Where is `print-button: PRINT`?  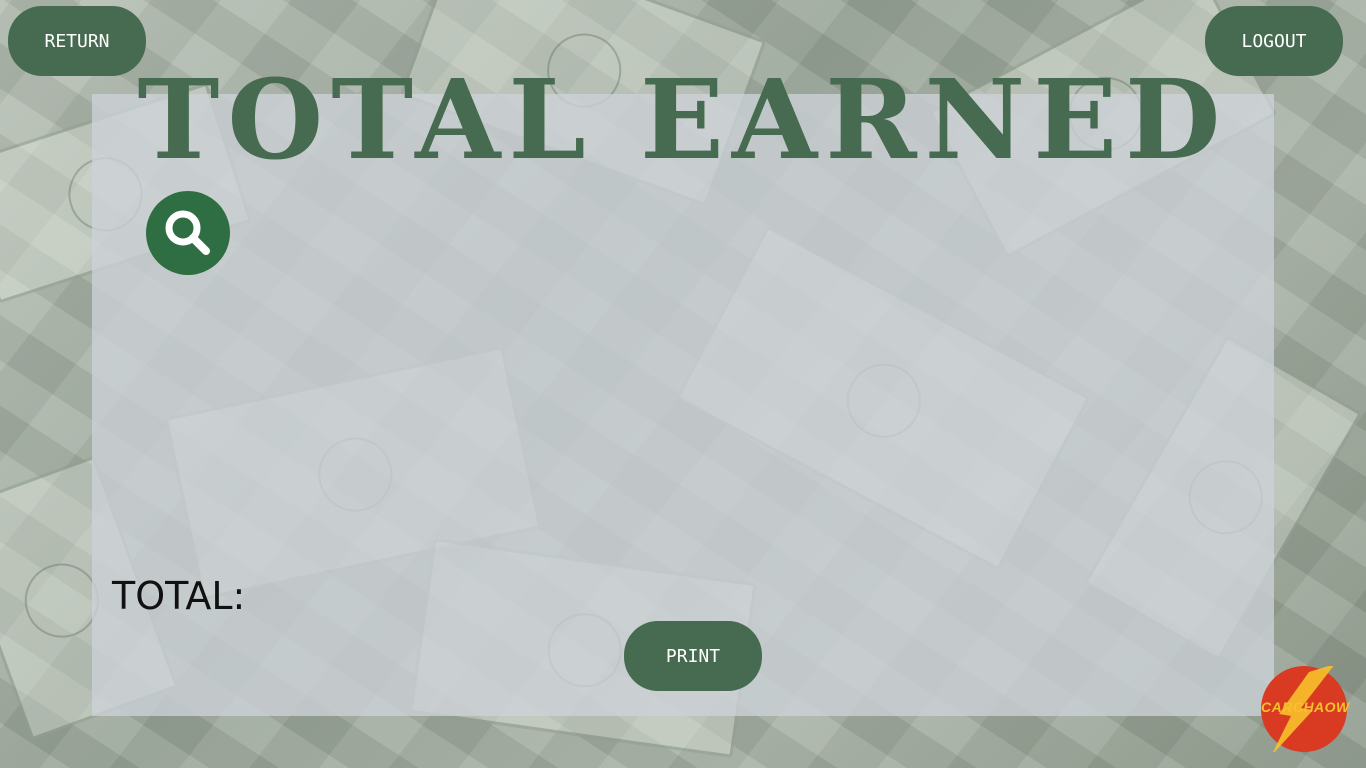
print-button: PRINT is located at coordinates (693, 656).